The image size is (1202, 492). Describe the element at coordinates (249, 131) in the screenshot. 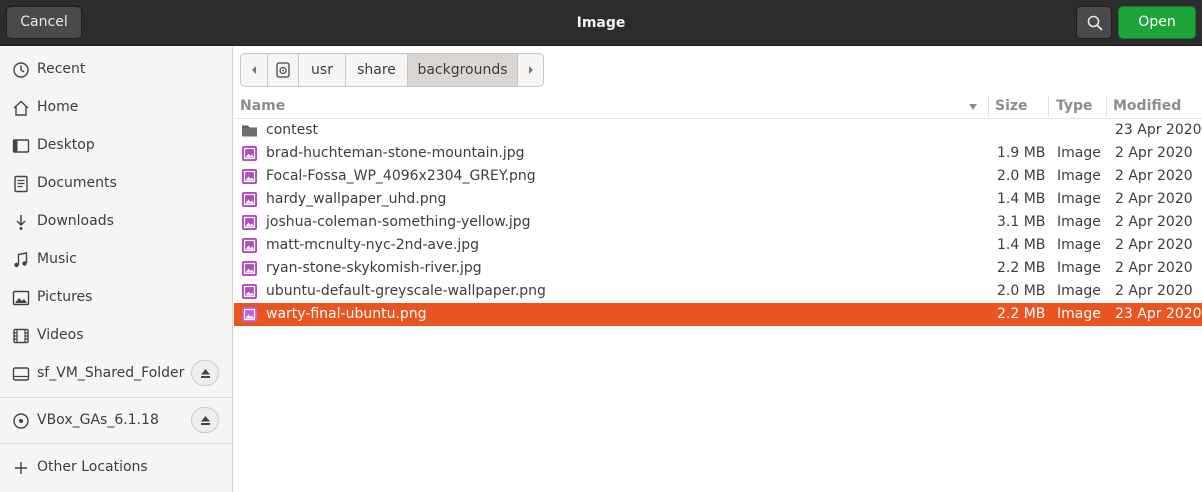

I see `folder-icon` at that location.